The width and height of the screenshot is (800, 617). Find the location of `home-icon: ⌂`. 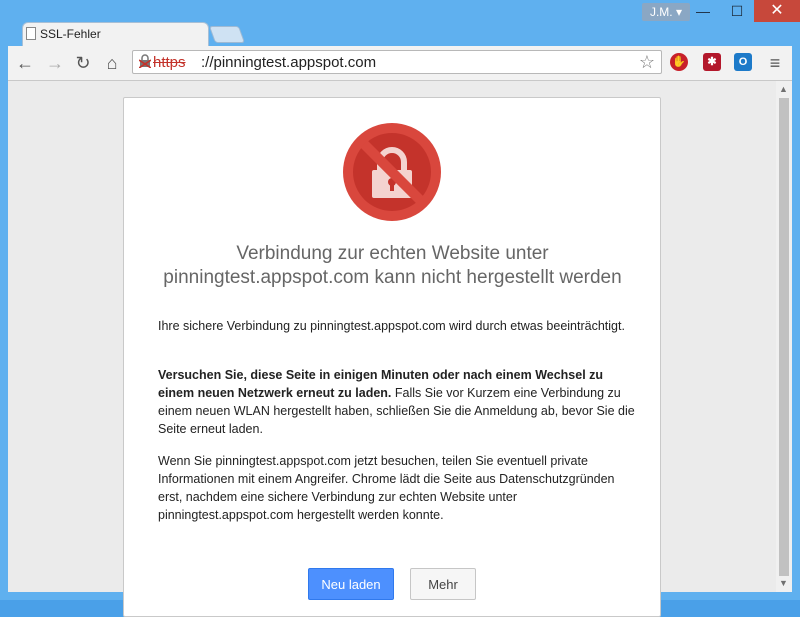

home-icon: ⌂ is located at coordinates (112, 63).